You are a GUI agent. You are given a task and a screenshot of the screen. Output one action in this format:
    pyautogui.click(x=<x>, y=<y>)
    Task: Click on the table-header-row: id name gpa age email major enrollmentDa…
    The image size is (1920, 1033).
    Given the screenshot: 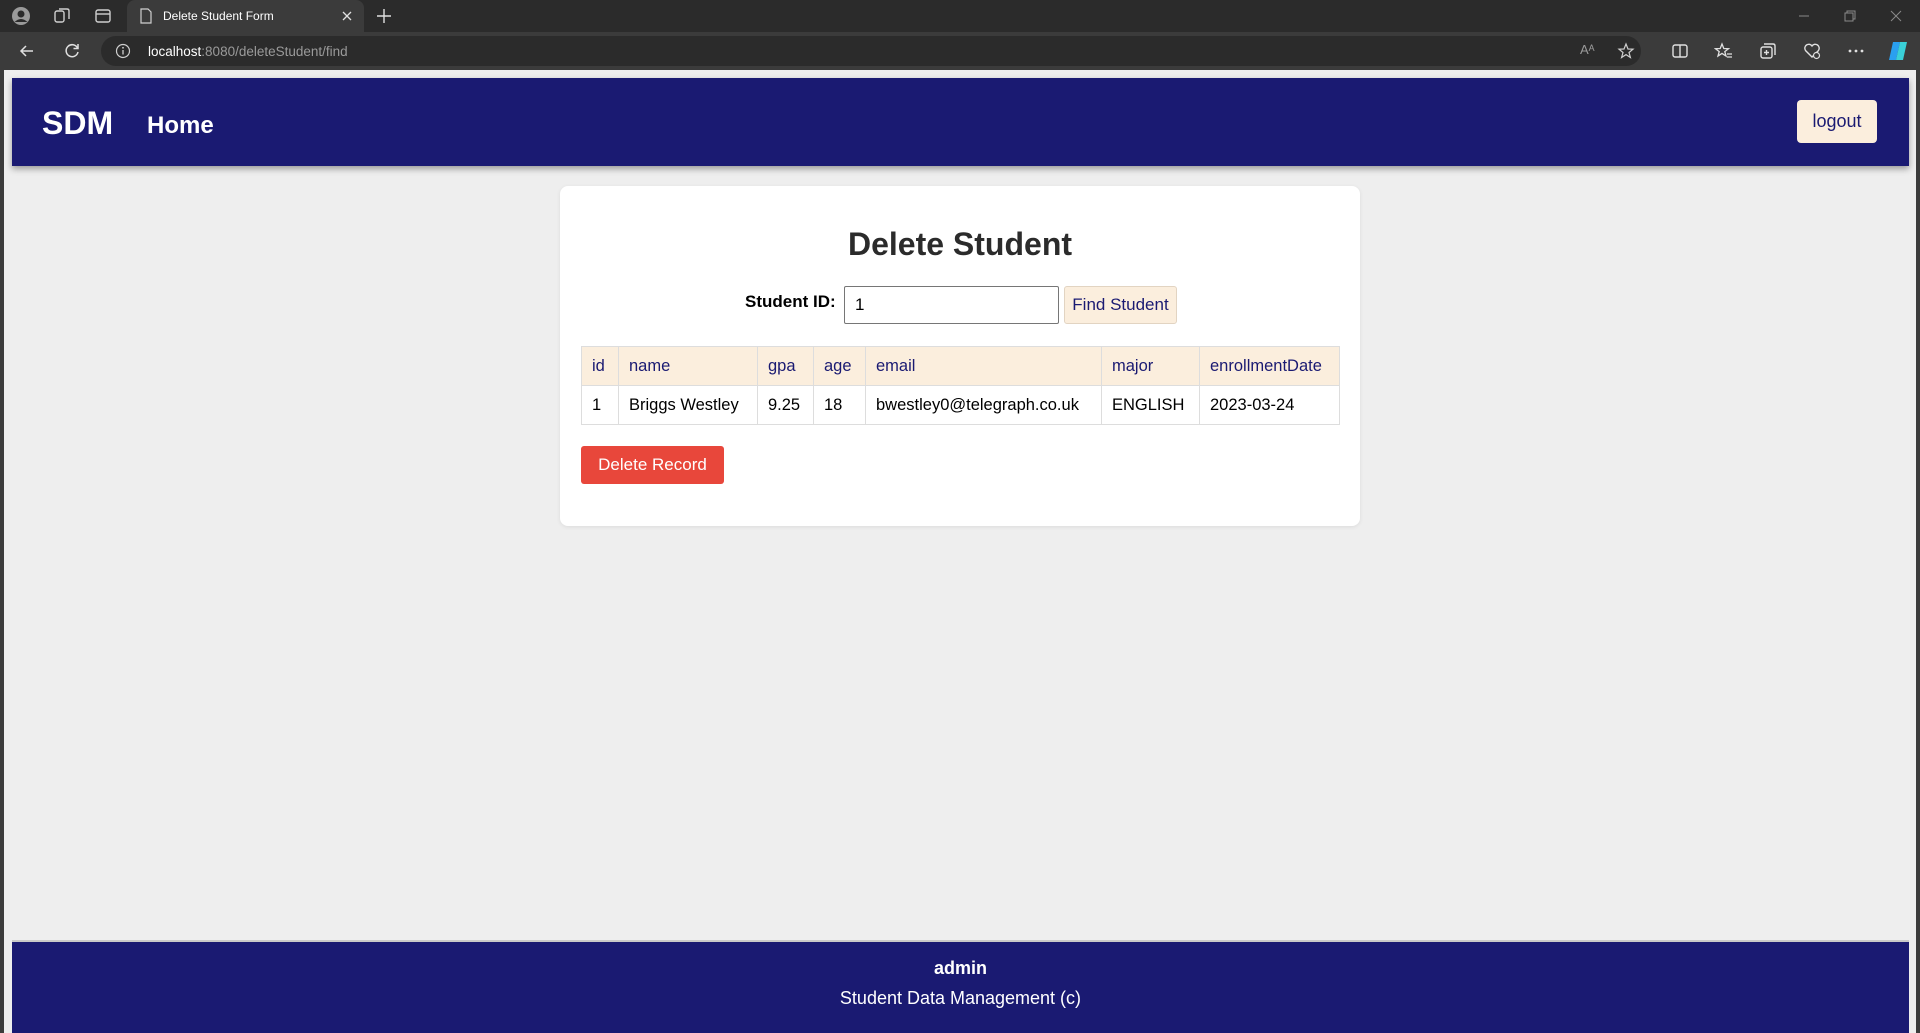 What is the action you would take?
    pyautogui.click(x=960, y=366)
    